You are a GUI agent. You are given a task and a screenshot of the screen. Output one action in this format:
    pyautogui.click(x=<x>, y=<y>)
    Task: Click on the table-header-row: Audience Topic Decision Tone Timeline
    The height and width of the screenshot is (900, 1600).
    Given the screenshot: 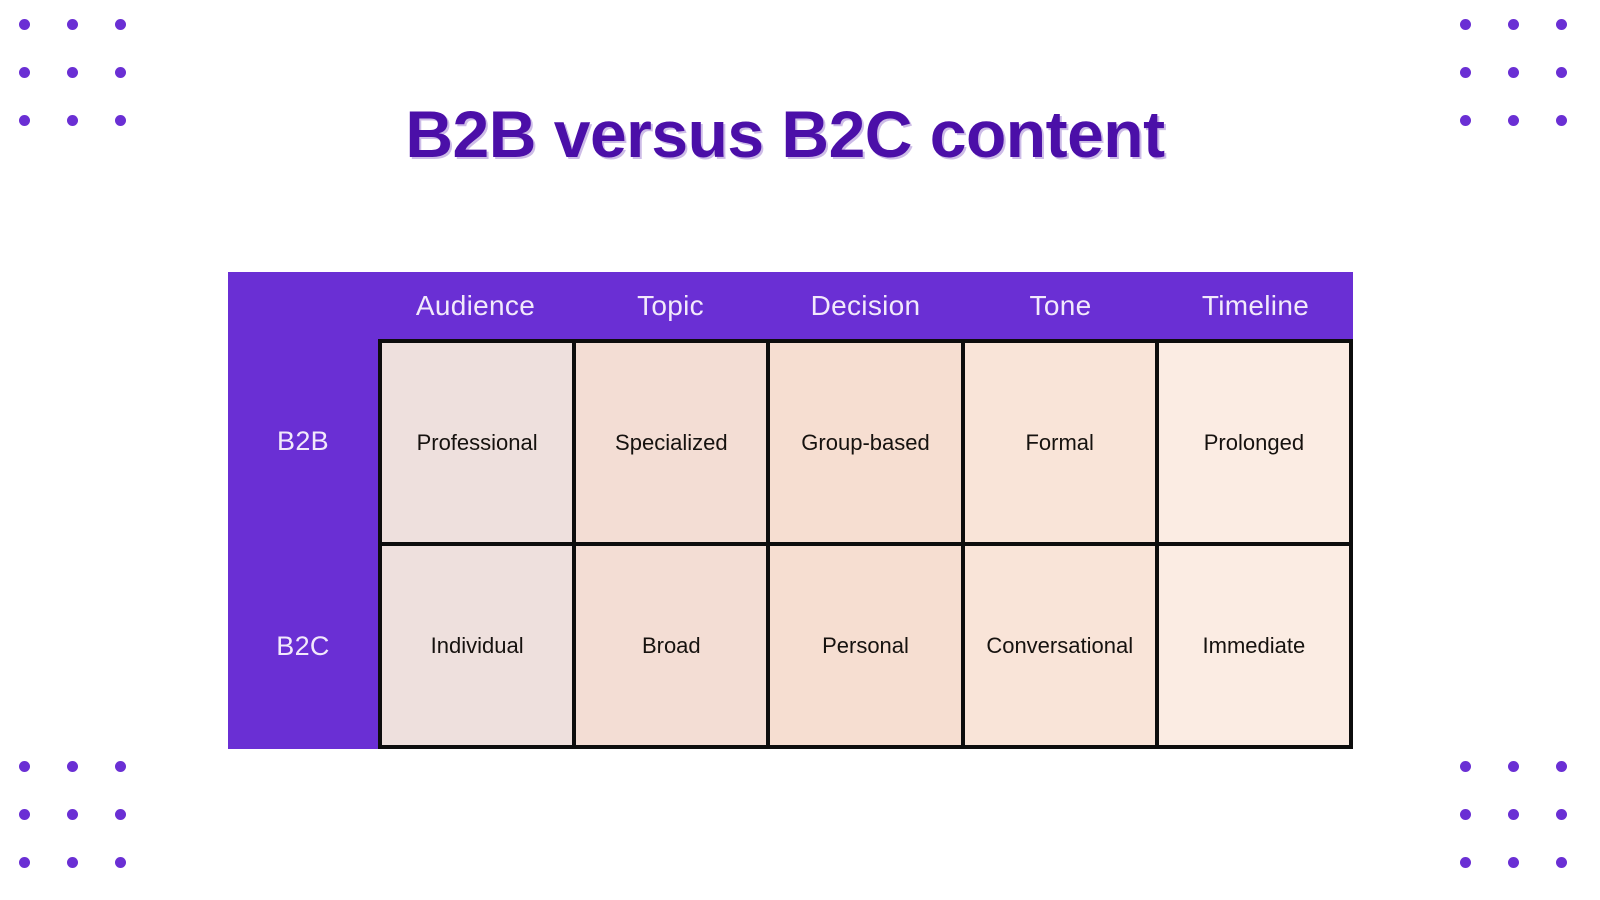 What is the action you would take?
    pyautogui.click(x=790, y=305)
    